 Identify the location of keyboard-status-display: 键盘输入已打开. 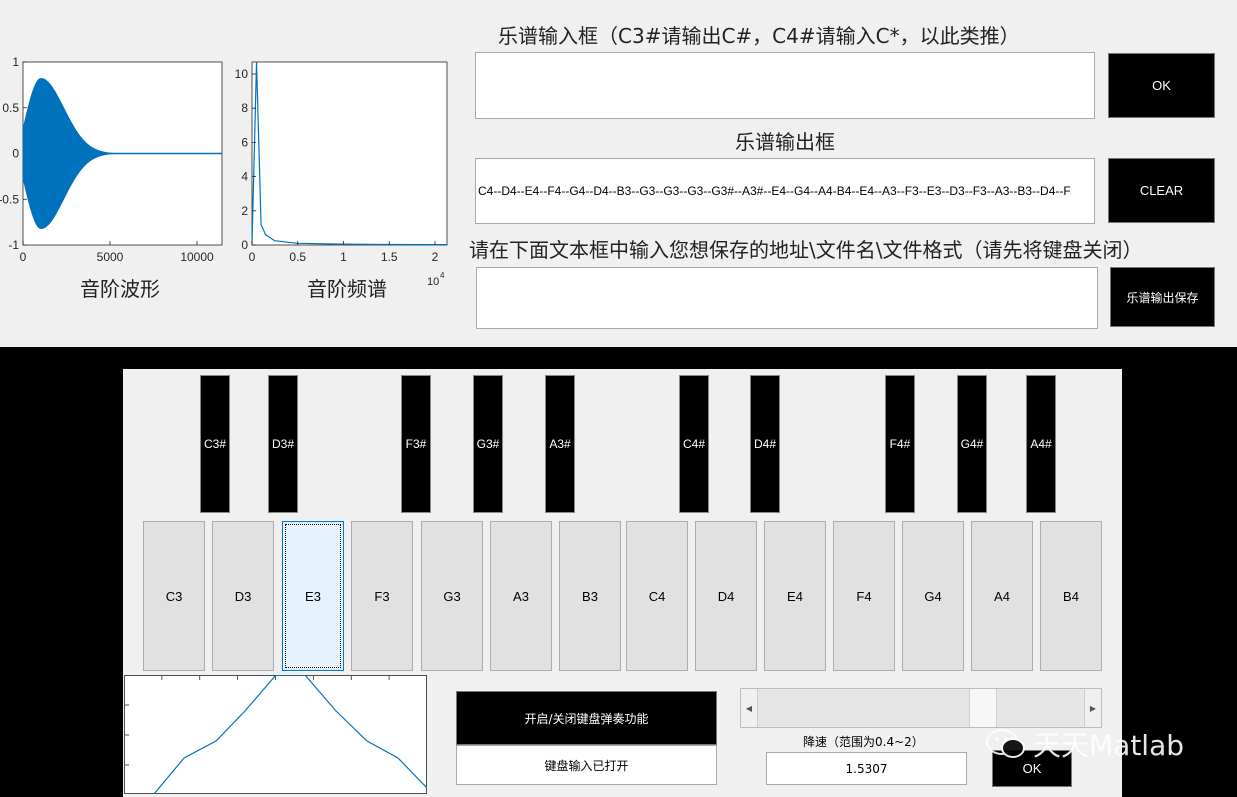
(586, 765).